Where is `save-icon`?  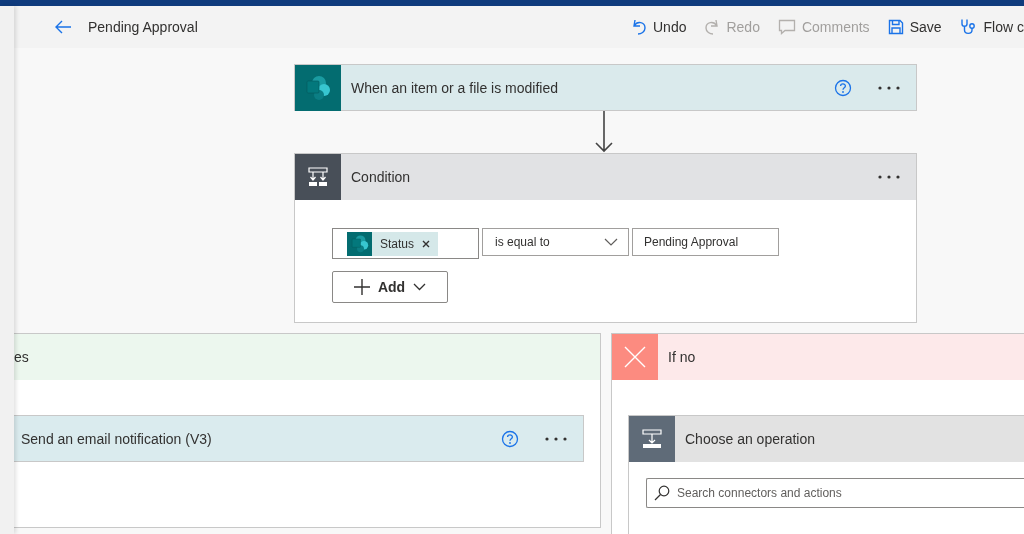 save-icon is located at coordinates (895, 27).